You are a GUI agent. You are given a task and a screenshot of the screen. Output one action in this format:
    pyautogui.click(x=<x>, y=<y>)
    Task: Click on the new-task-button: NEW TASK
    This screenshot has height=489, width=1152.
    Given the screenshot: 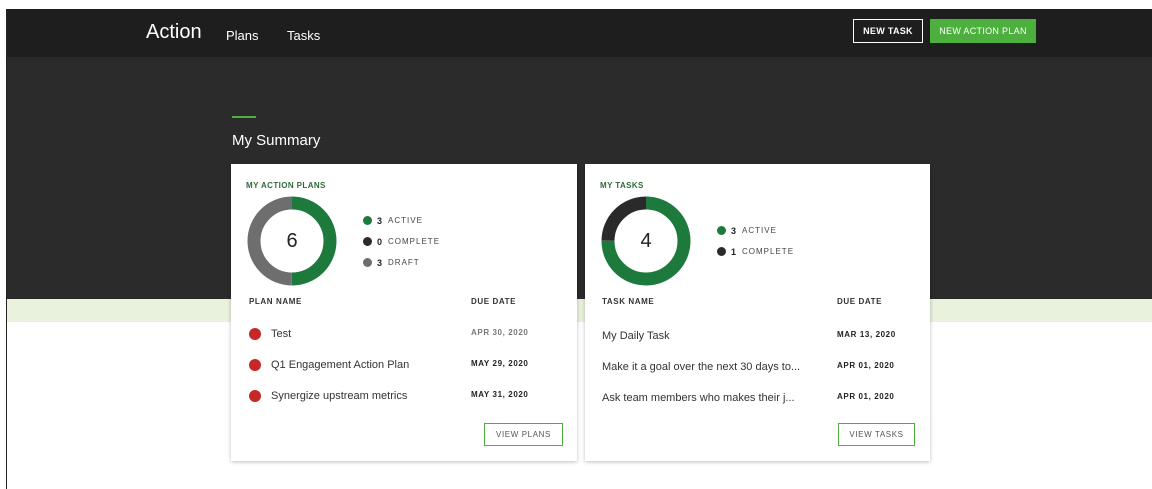 What is the action you would take?
    pyautogui.click(x=888, y=31)
    